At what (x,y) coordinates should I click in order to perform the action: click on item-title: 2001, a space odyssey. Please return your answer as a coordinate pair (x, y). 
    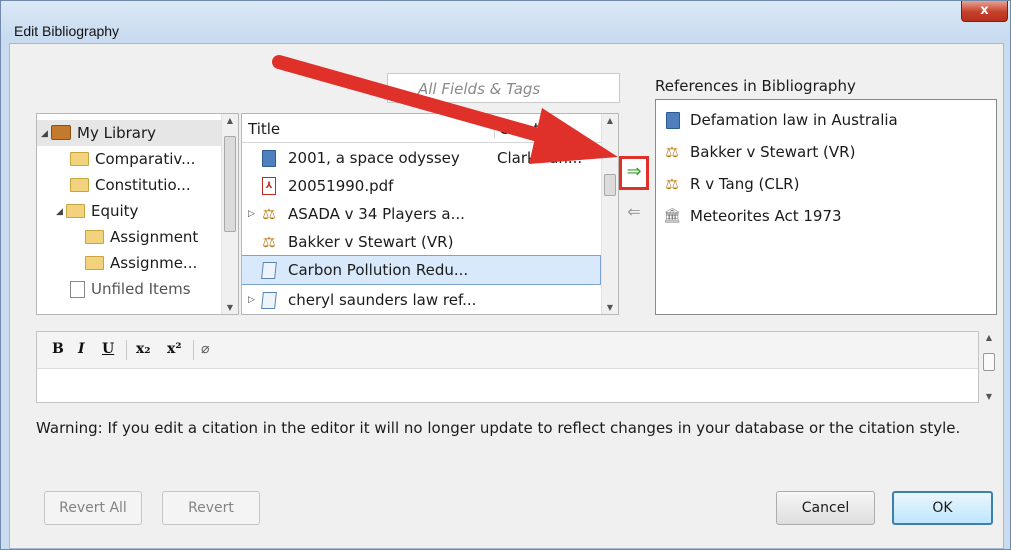
    Looking at the image, I should click on (374, 158).